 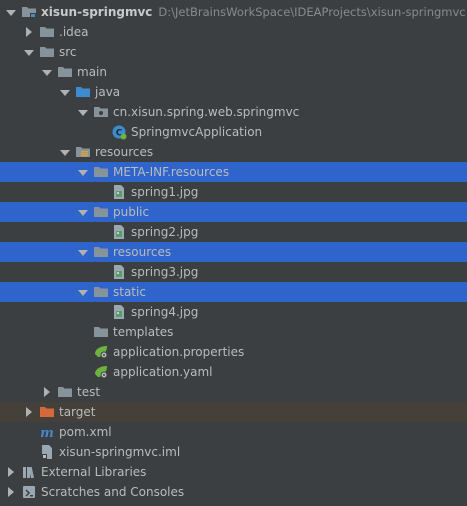 What do you see at coordinates (29, 492) in the screenshot?
I see `scratches-icon` at bounding box center [29, 492].